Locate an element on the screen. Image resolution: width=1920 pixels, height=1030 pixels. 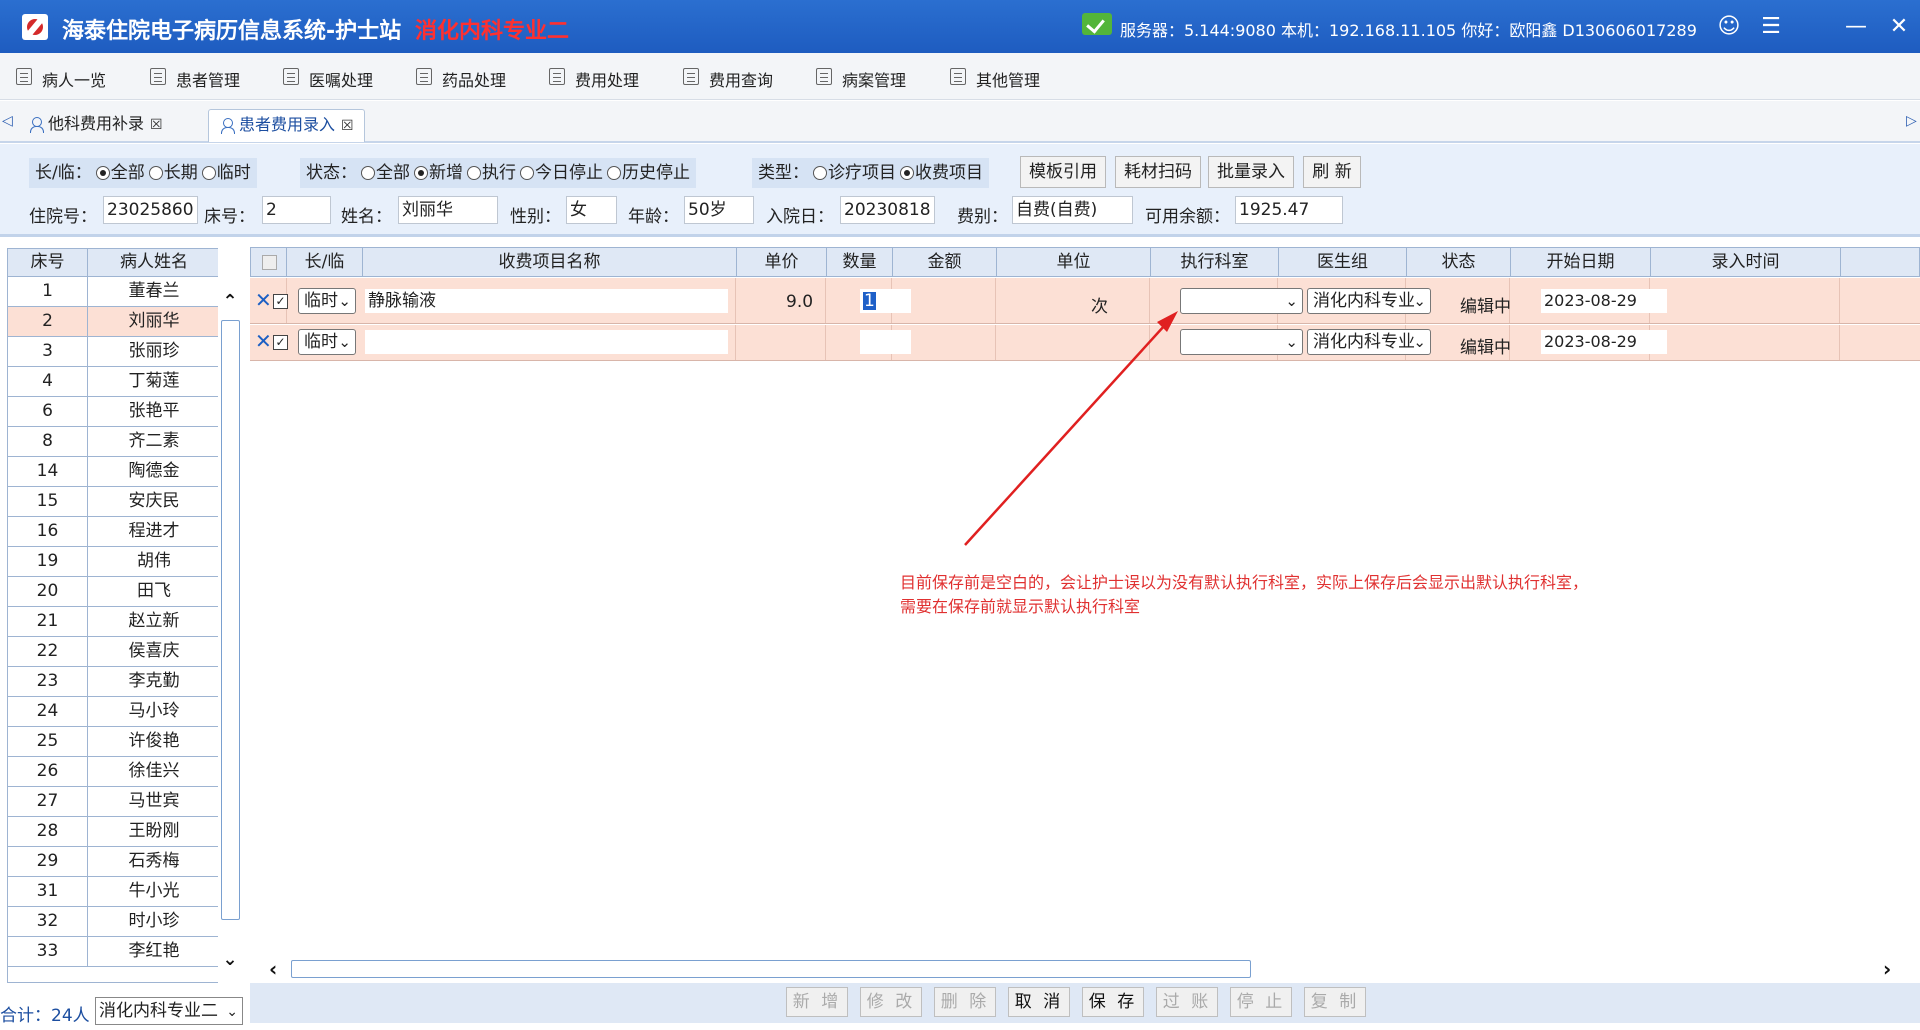
stop-button: 停 止 is located at coordinates (1261, 1002).